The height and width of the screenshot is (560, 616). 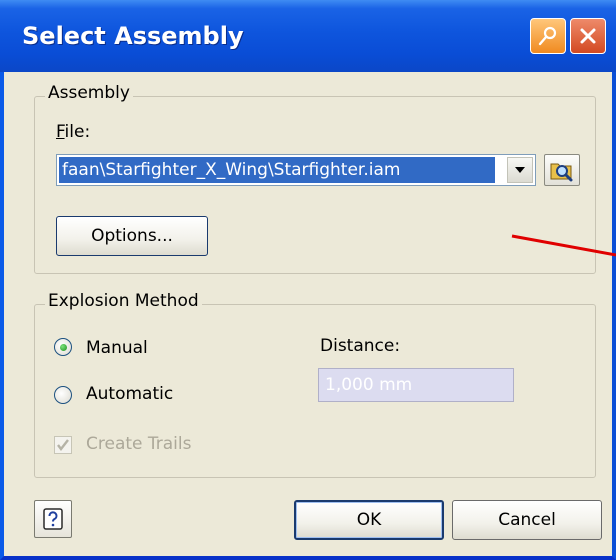 I want to click on file-label-text: ile:, so click(x=77, y=132).